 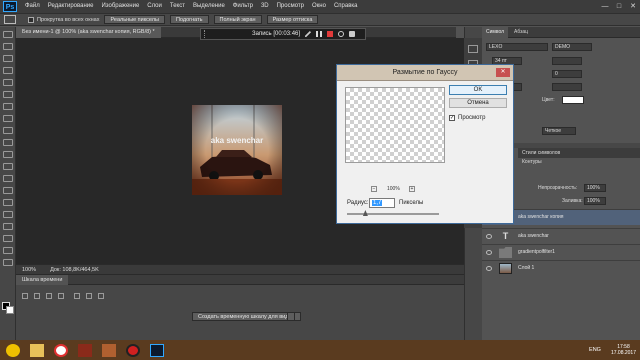 I want to click on crop-tool-icon, so click(x=8, y=82).